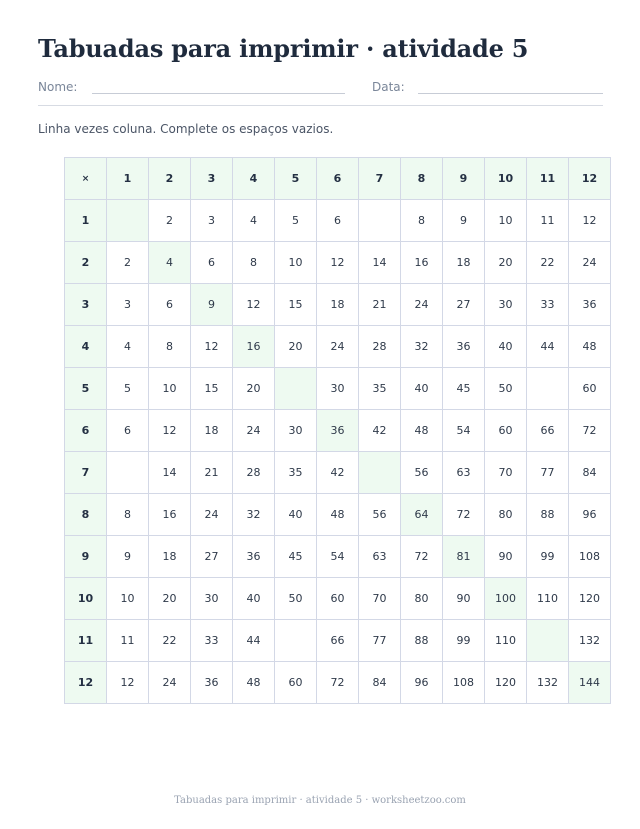  Describe the element at coordinates (421, 514) in the screenshot. I see `product-cell: 64` at that location.